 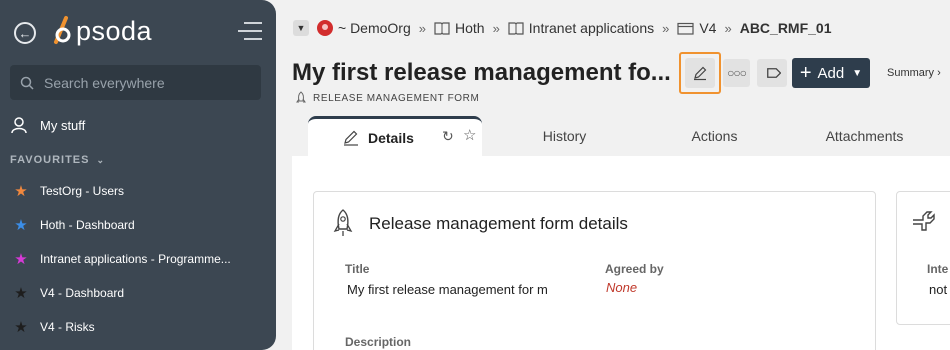 I want to click on breadcrumb-item-demoorg: ~ DemoOrg, so click(x=364, y=28).